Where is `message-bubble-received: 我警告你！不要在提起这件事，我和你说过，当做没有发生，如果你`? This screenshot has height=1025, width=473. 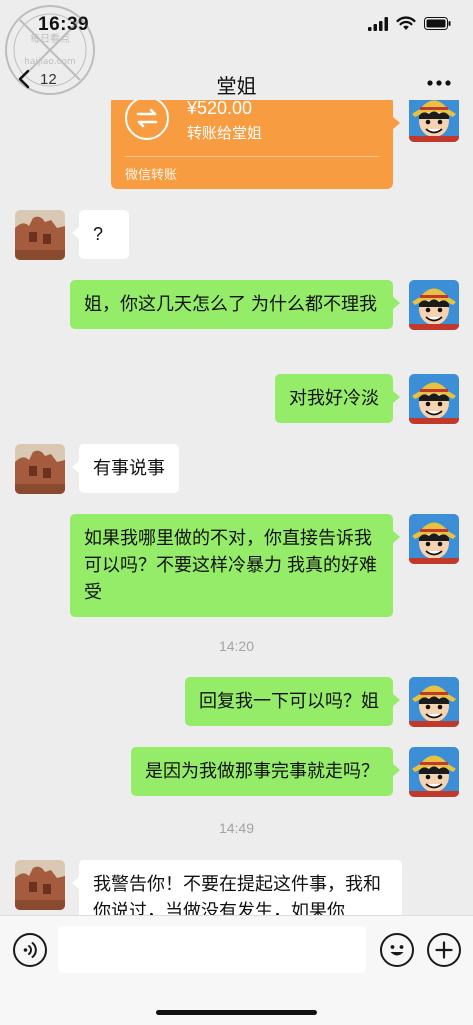
message-bubble-received: 我警告你！不要在提起这件事，我和你说过，当做没有发生，如果你 is located at coordinates (237, 887).